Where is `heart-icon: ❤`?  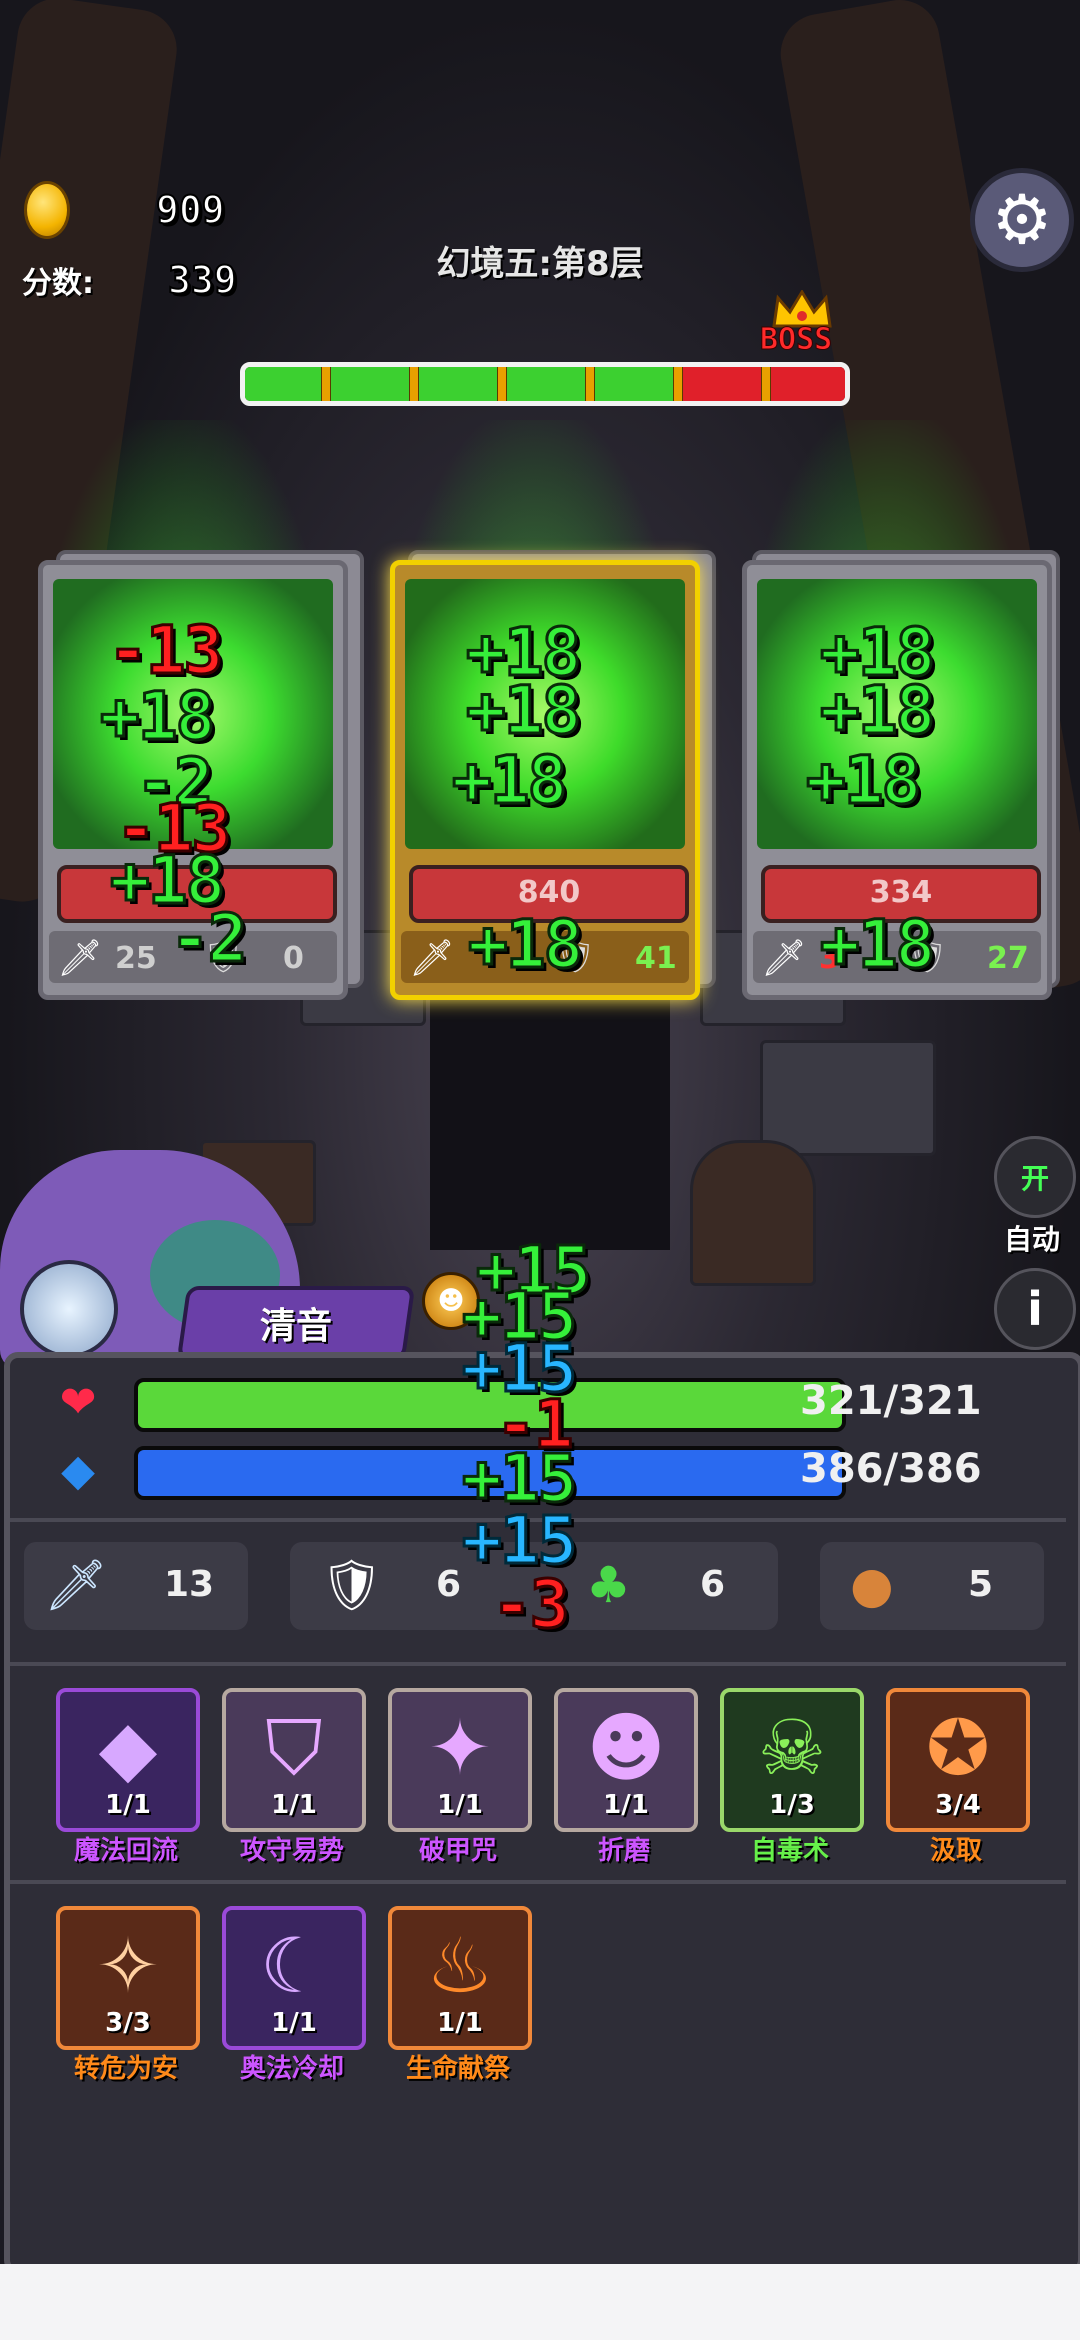
heart-icon: ❤ is located at coordinates (78, 1402).